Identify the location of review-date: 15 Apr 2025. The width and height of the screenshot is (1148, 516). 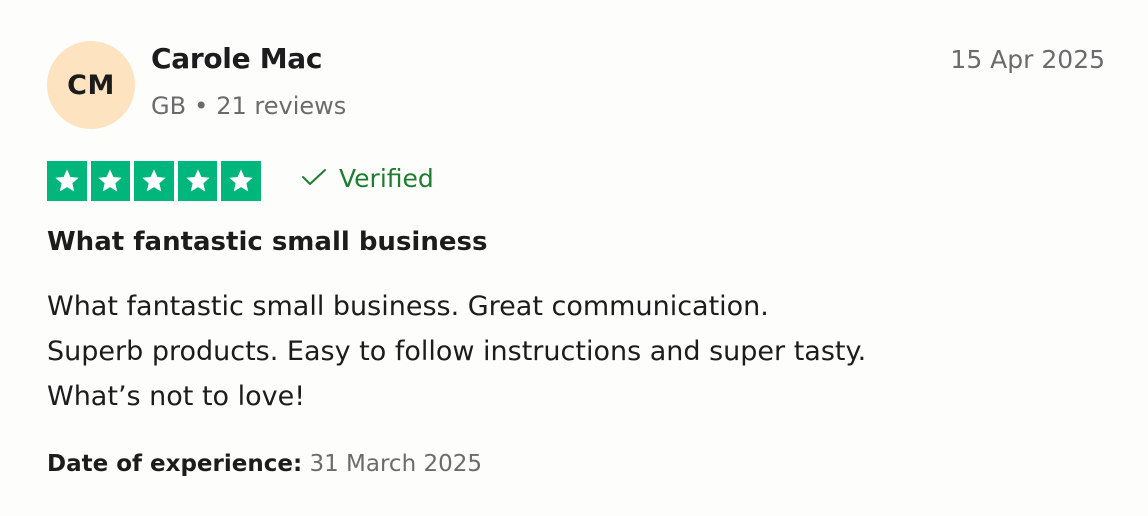
(1027, 59).